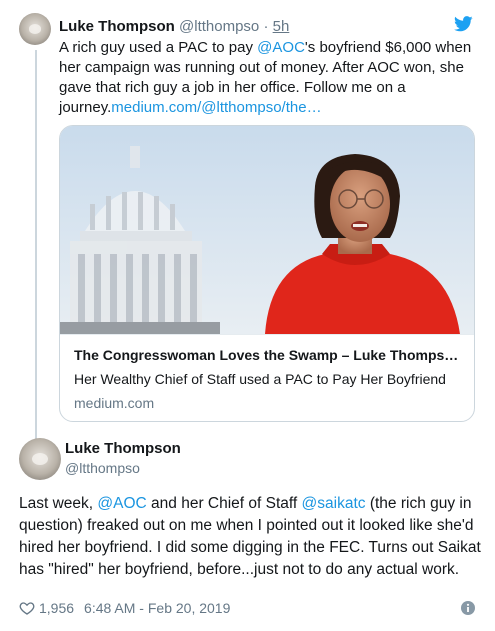 Image resolution: width=495 pixels, height=631 pixels. I want to click on tweet-text-segment: Last week,, so click(58, 503).